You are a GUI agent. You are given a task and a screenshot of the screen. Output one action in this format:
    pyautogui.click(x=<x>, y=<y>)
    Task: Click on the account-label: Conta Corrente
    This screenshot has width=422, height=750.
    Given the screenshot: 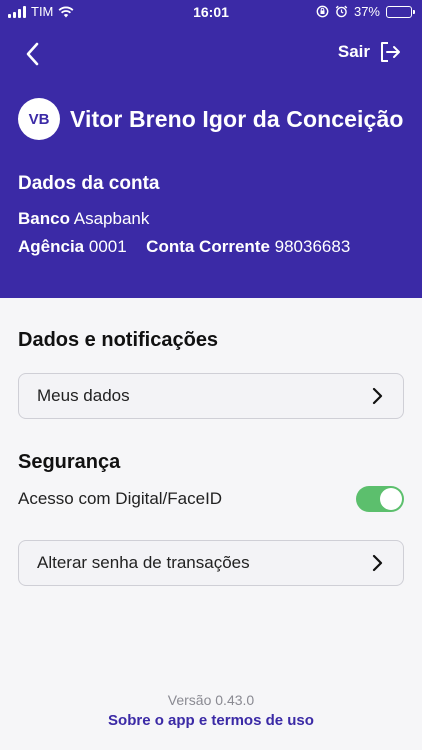 What is the action you would take?
    pyautogui.click(x=208, y=246)
    